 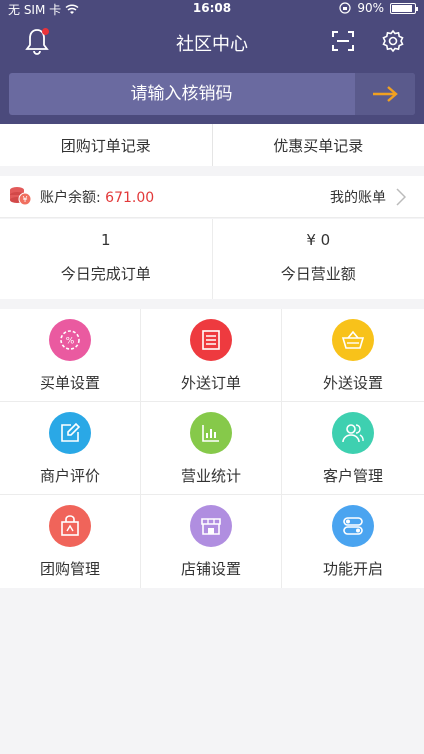 What do you see at coordinates (370, 8) in the screenshot?
I see `battery-percent: 90%` at bounding box center [370, 8].